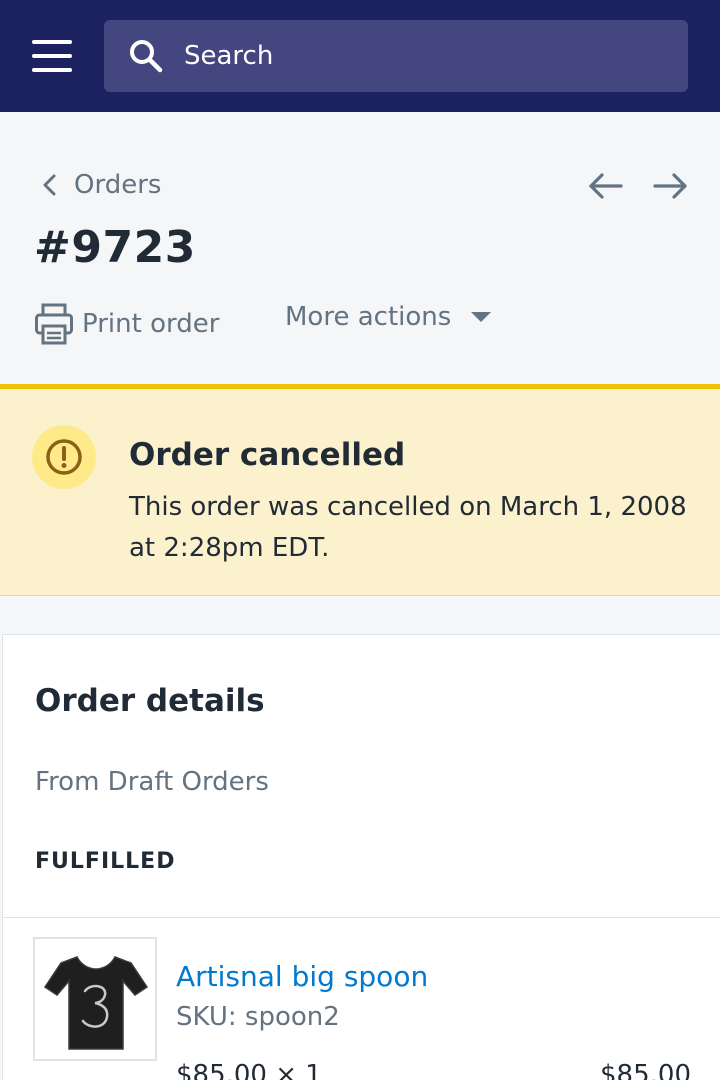  What do you see at coordinates (64, 457) in the screenshot?
I see `alert-circle-icon` at bounding box center [64, 457].